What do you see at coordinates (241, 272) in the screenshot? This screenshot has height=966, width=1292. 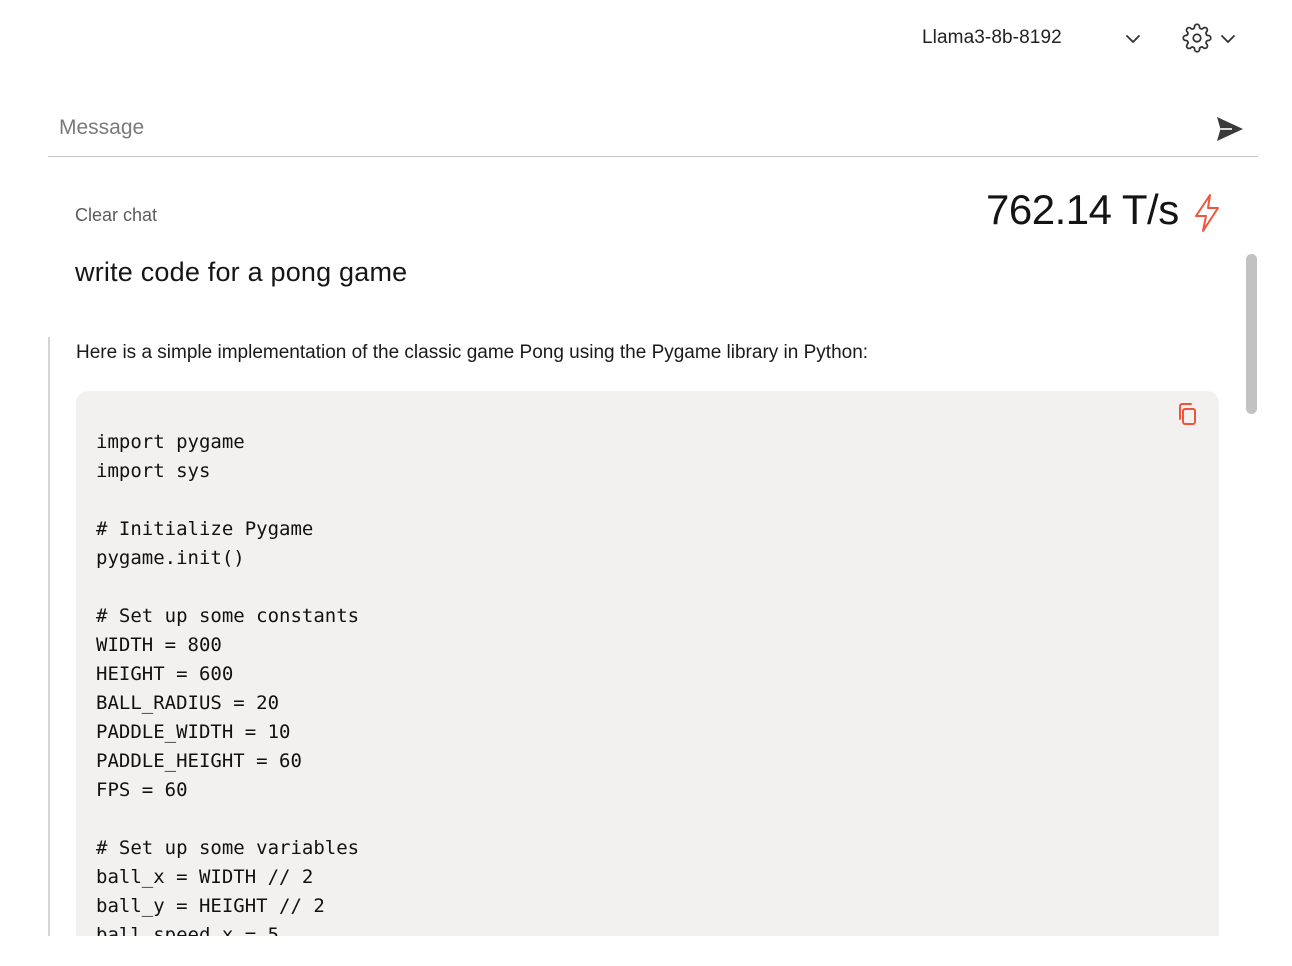 I see `user-message: write code for a pong game` at bounding box center [241, 272].